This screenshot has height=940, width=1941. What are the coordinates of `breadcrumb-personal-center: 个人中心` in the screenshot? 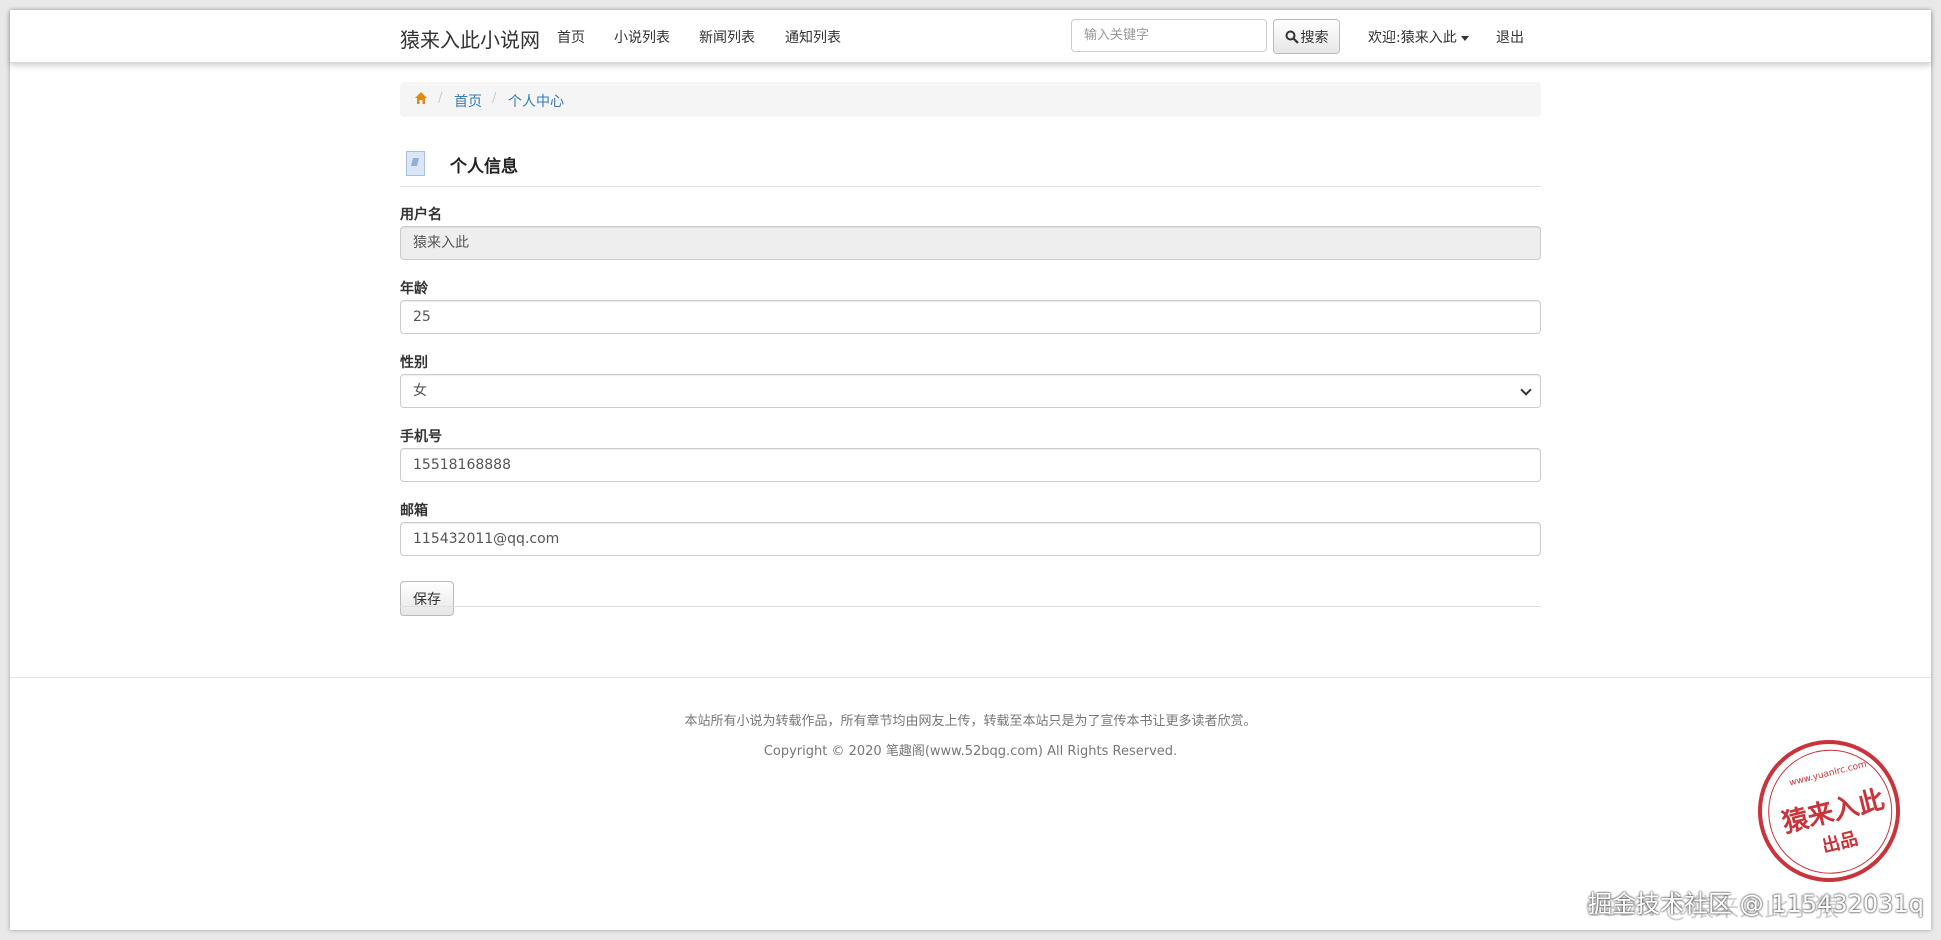 It's located at (536, 101).